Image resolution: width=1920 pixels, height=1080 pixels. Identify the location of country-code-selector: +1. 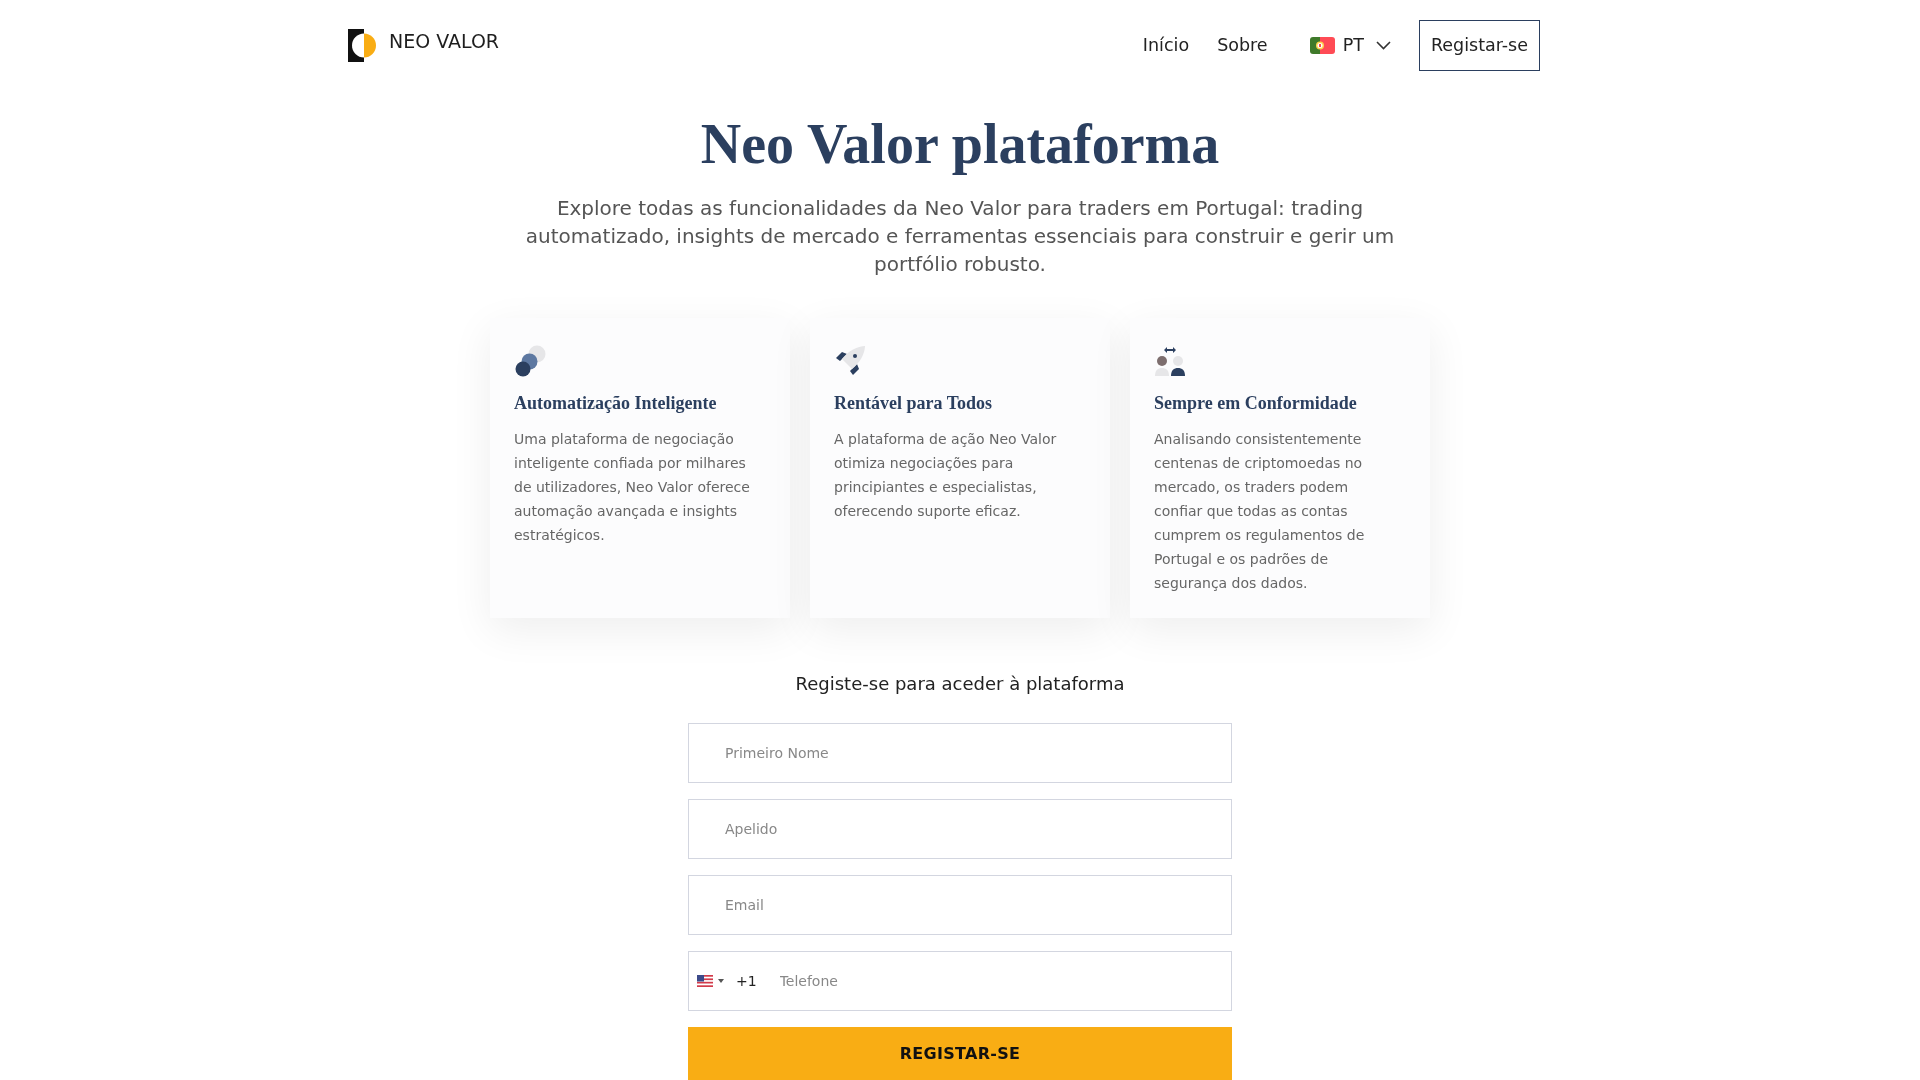
(727, 981).